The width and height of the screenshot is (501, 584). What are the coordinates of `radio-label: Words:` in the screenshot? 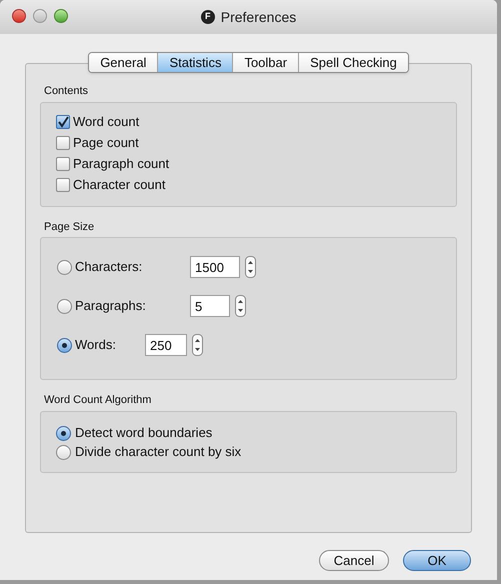 It's located at (95, 345).